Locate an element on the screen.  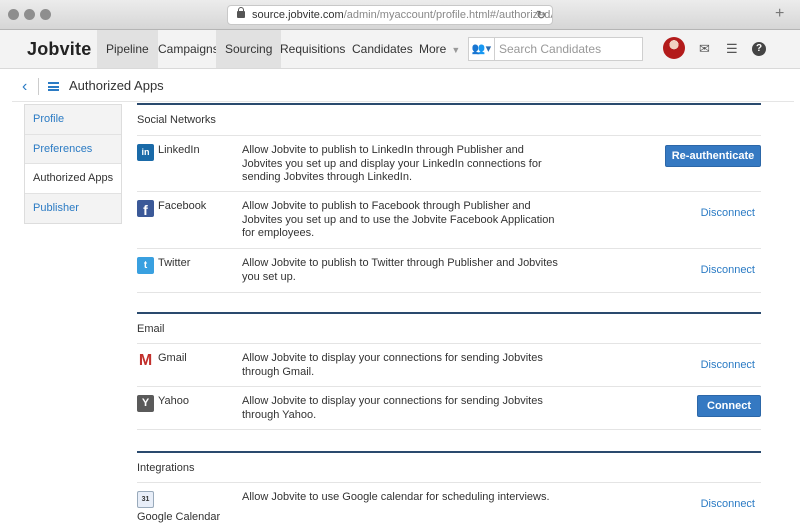
close-window-button is located at coordinates (13, 14).